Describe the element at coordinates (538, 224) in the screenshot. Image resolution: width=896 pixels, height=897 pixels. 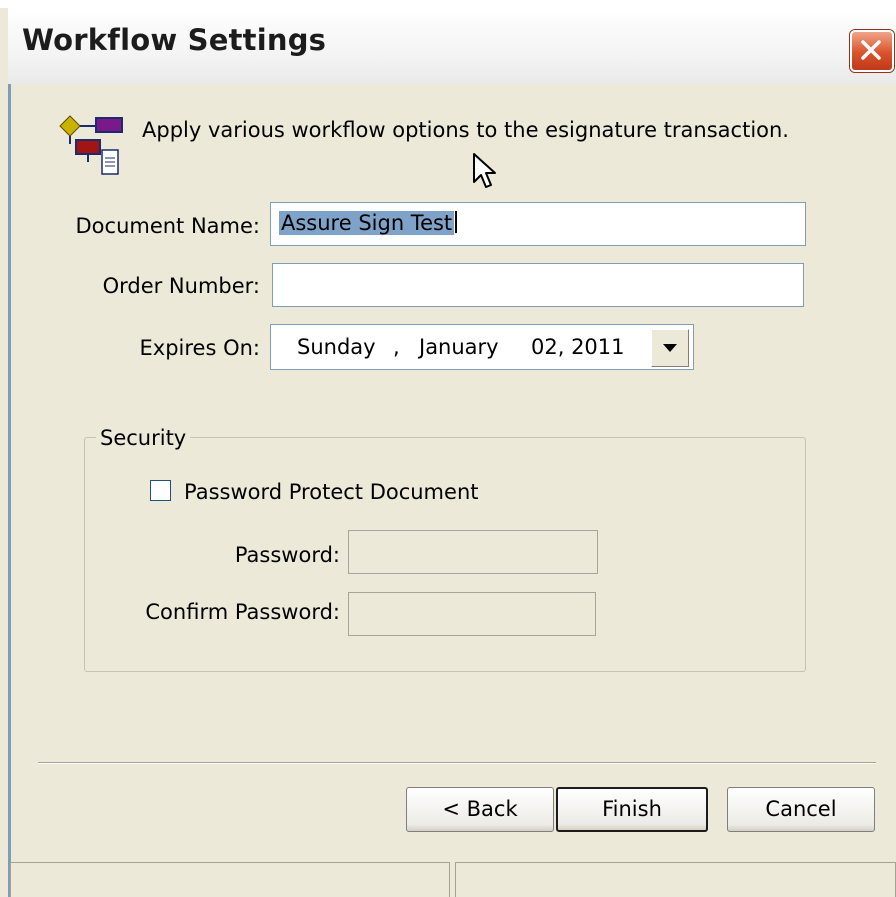
I see `document-name-field: Assure Sign Test` at that location.